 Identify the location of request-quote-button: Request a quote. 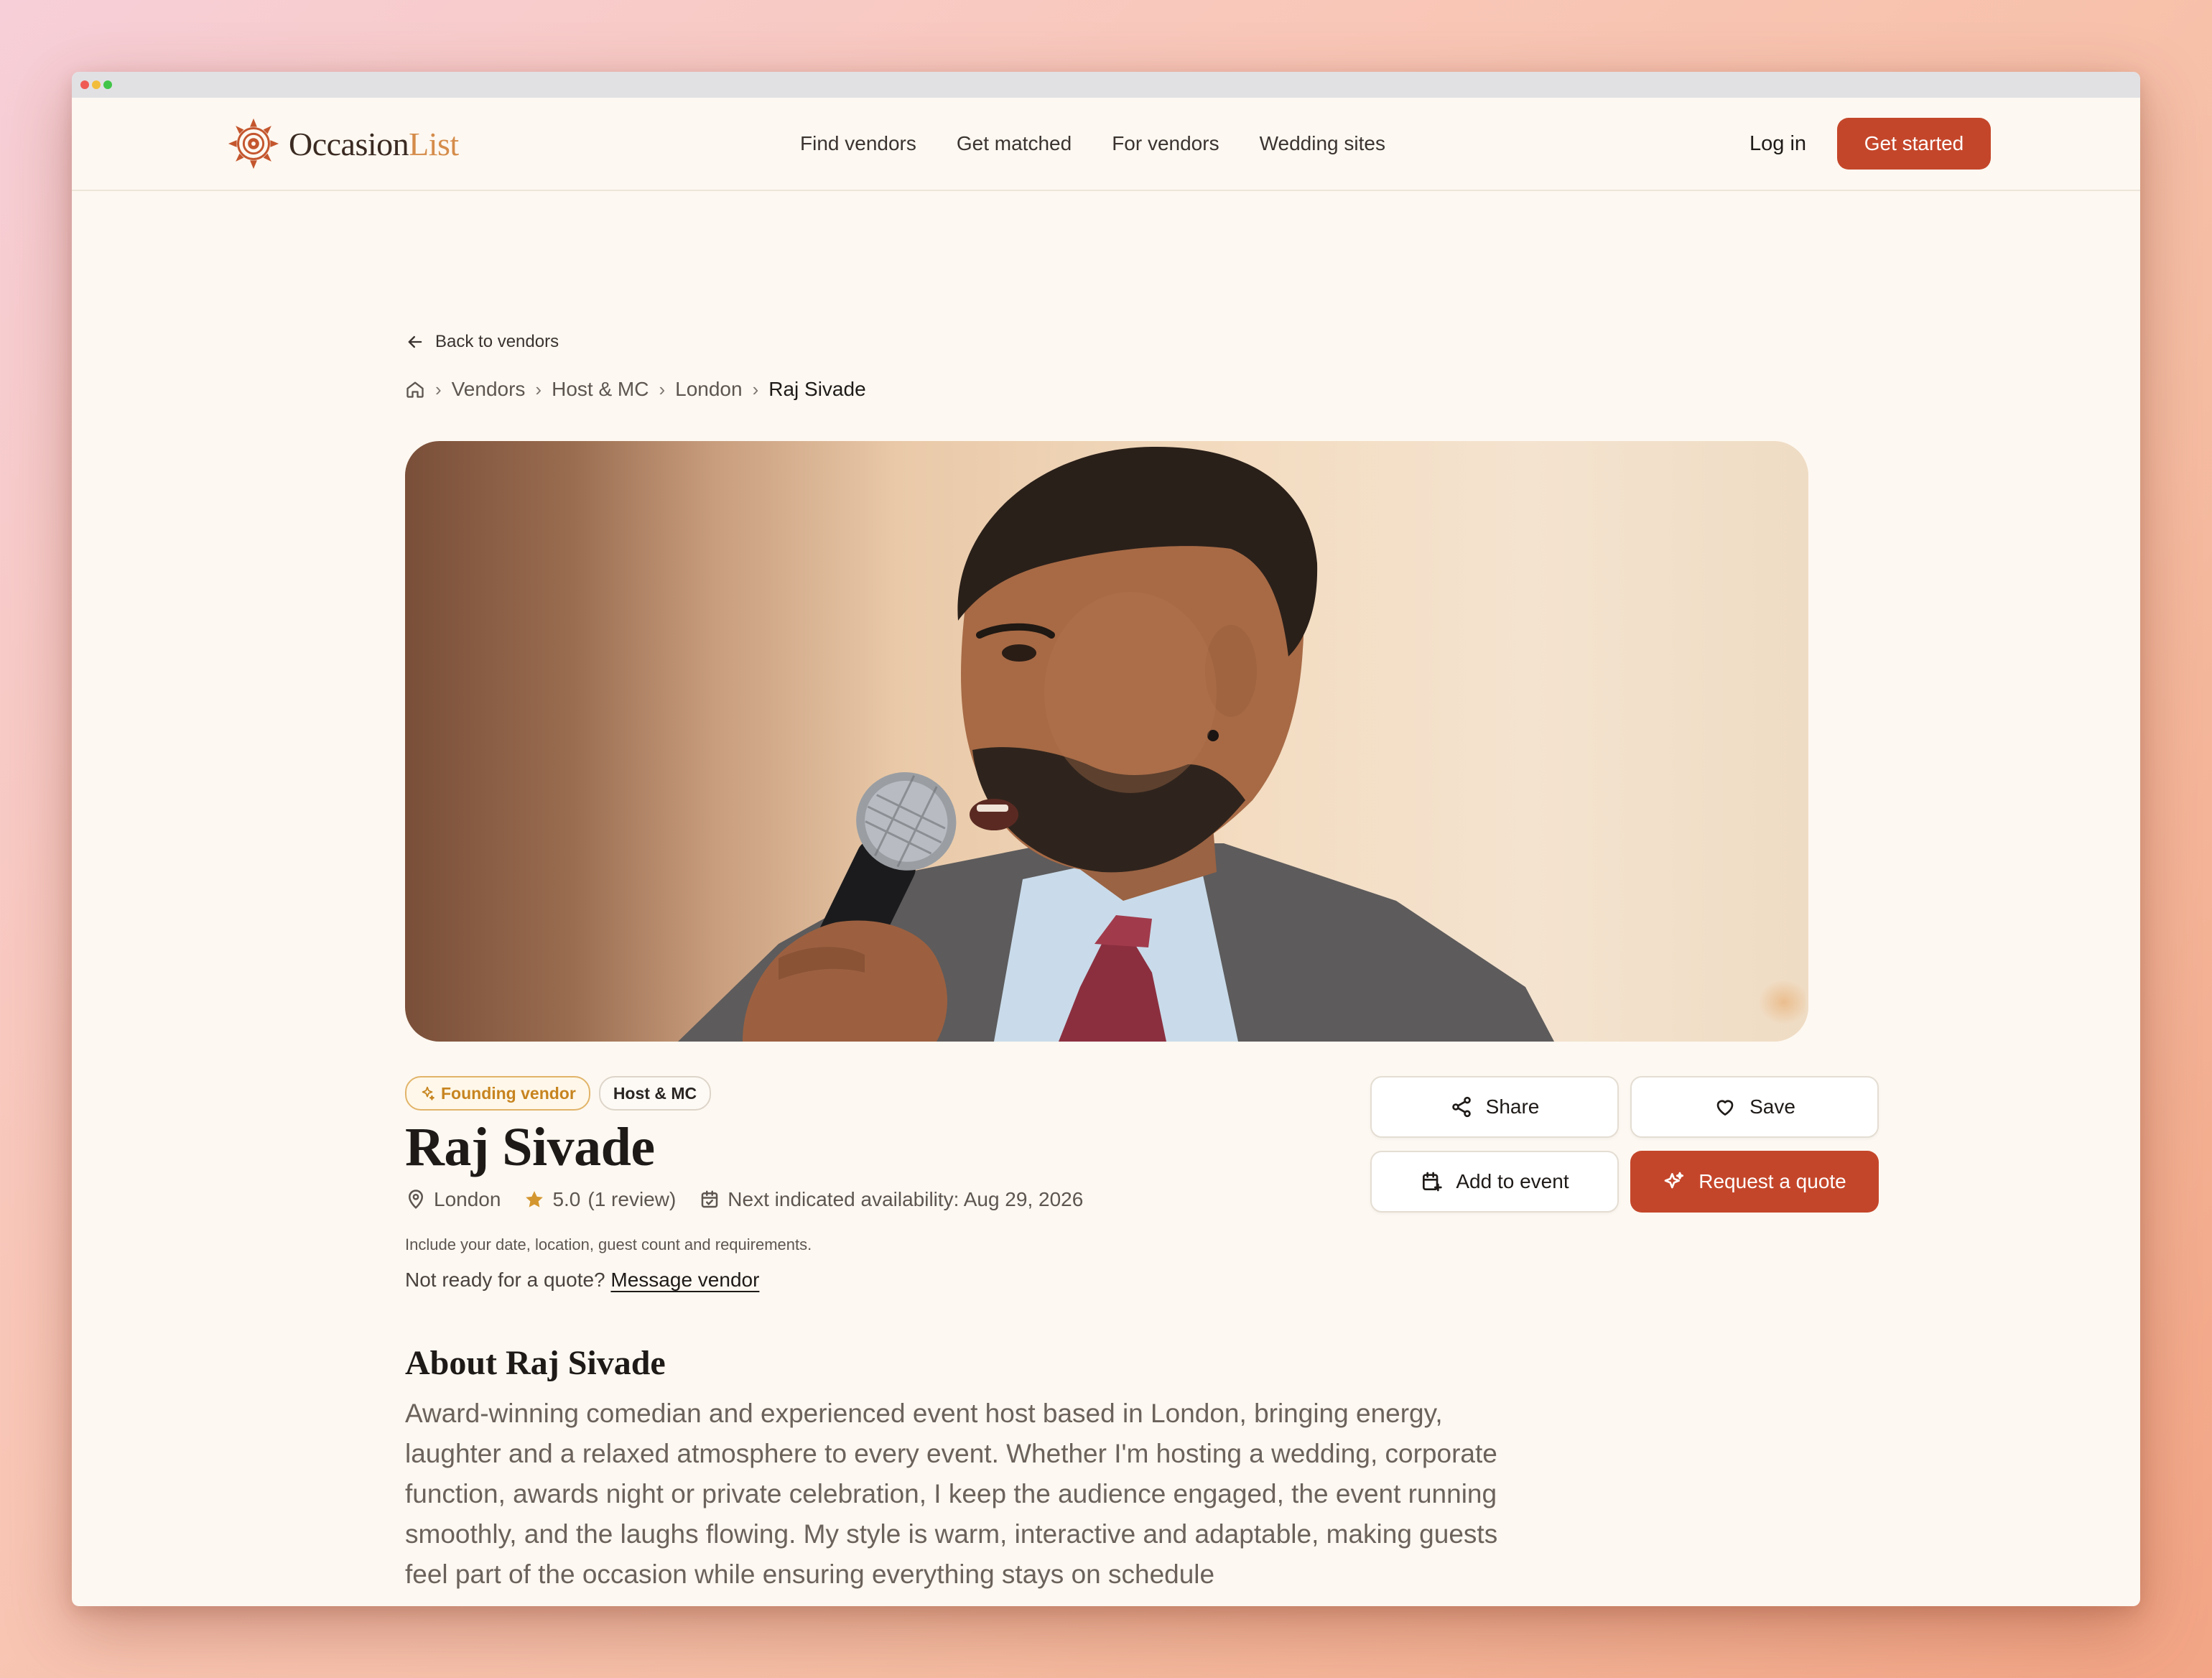
(1754, 1182).